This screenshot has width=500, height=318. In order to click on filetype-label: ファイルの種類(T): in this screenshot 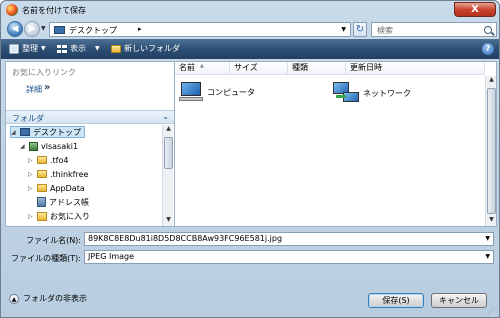, I will do `click(46, 258)`.